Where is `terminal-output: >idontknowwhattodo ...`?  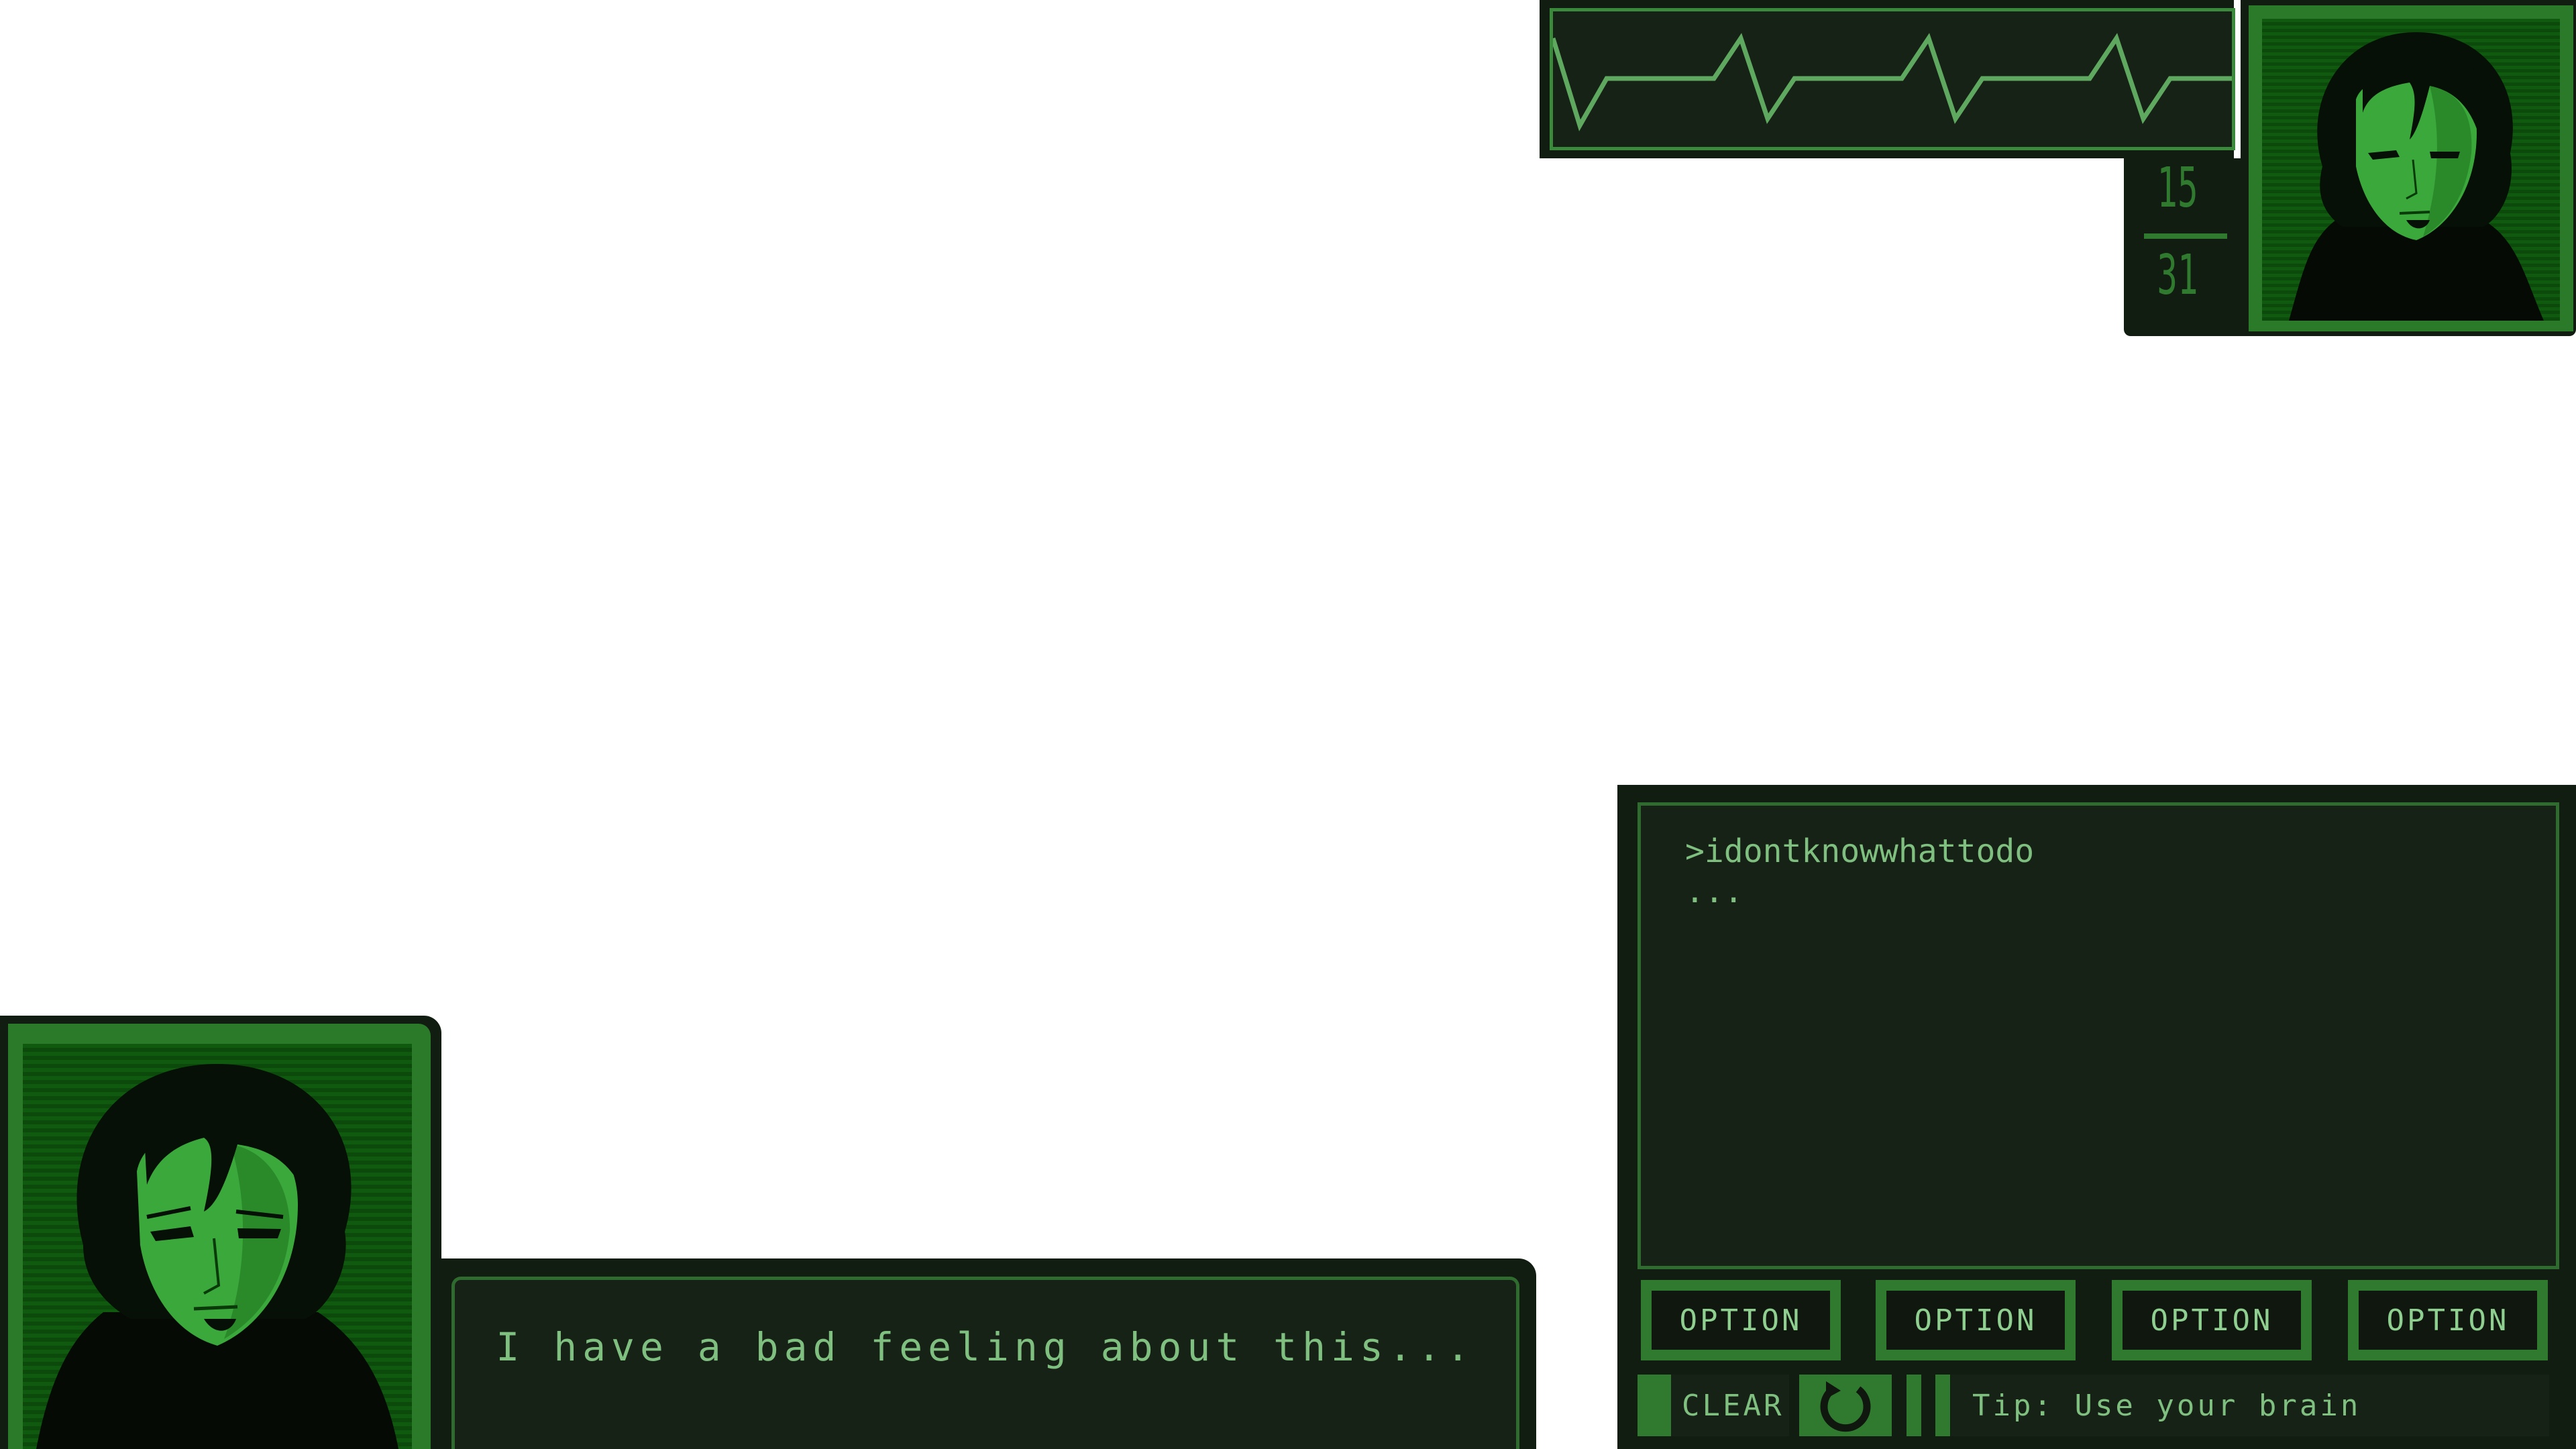
terminal-output: >idontknowwhattodo ... is located at coordinates (2098, 1035).